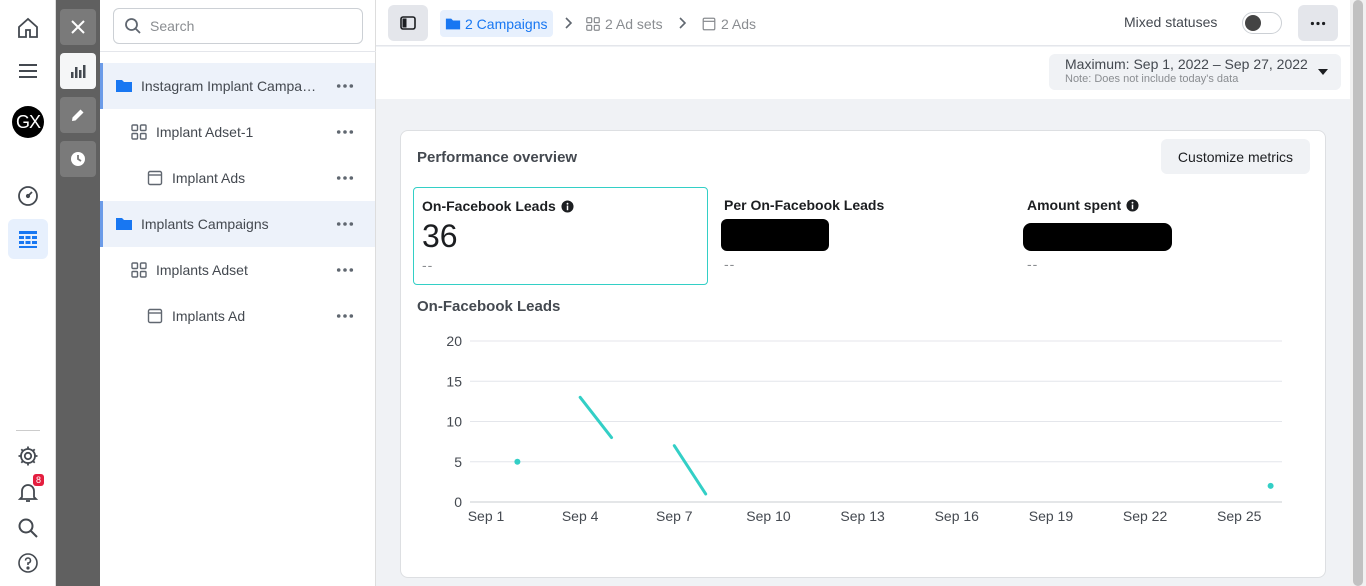 The height and width of the screenshot is (586, 1366). What do you see at coordinates (28, 293) in the screenshot?
I see `global-nav-rail: GX 8` at bounding box center [28, 293].